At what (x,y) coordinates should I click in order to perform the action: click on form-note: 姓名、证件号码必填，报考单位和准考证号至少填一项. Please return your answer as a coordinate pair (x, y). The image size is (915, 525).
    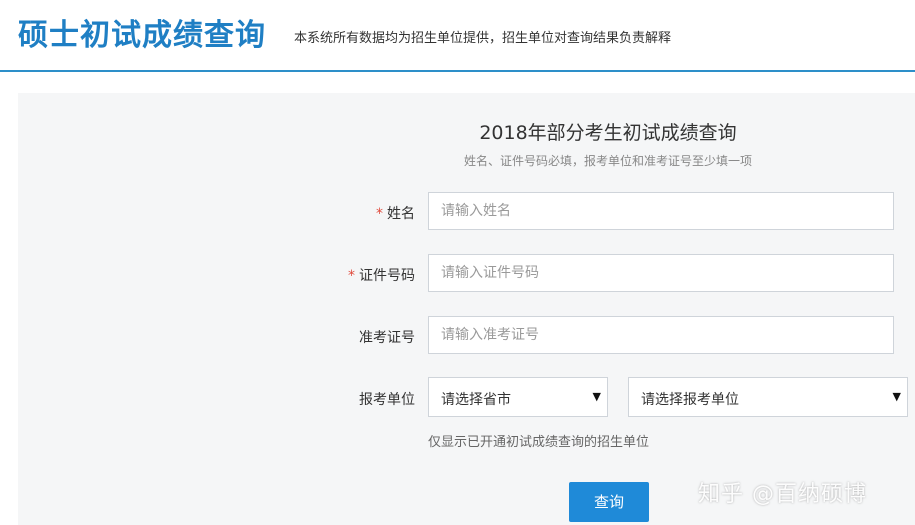
    Looking at the image, I should click on (607, 161).